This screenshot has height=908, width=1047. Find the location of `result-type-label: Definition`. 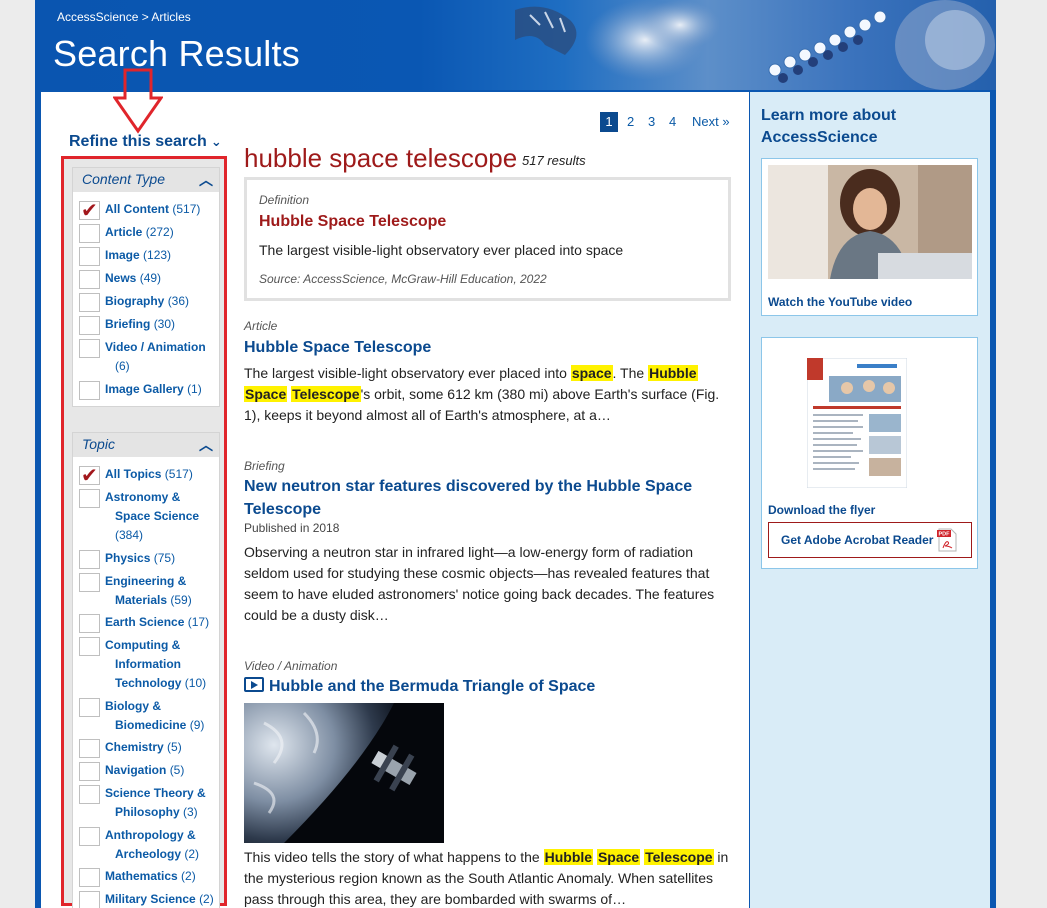

result-type-label: Definition is located at coordinates (284, 200).